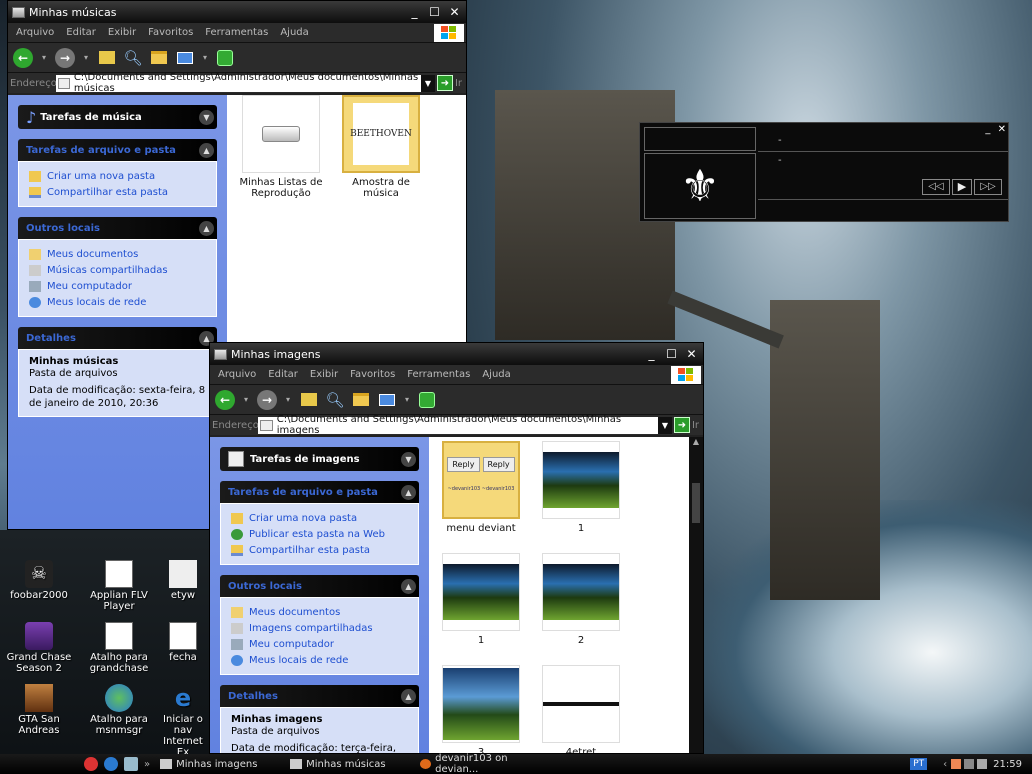 Image resolution: width=1032 pixels, height=774 pixels. What do you see at coordinates (117, 302) in the screenshot?
I see `link-network-places: Meus locais de rede` at bounding box center [117, 302].